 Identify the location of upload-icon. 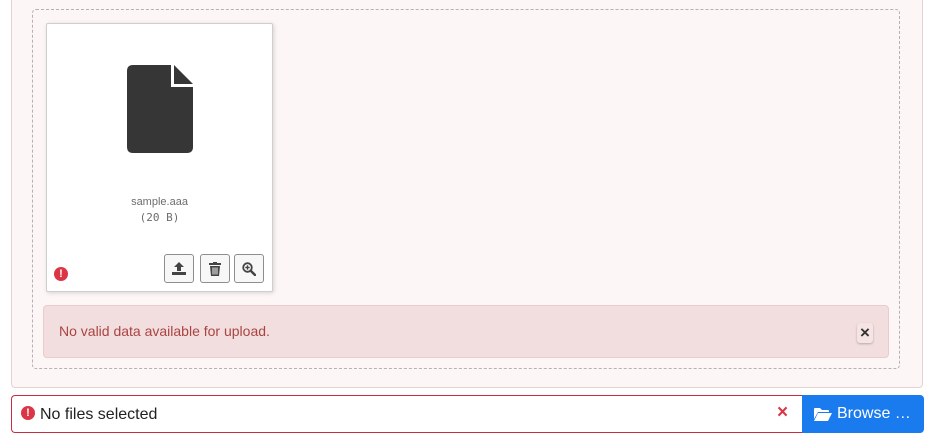
(179, 268).